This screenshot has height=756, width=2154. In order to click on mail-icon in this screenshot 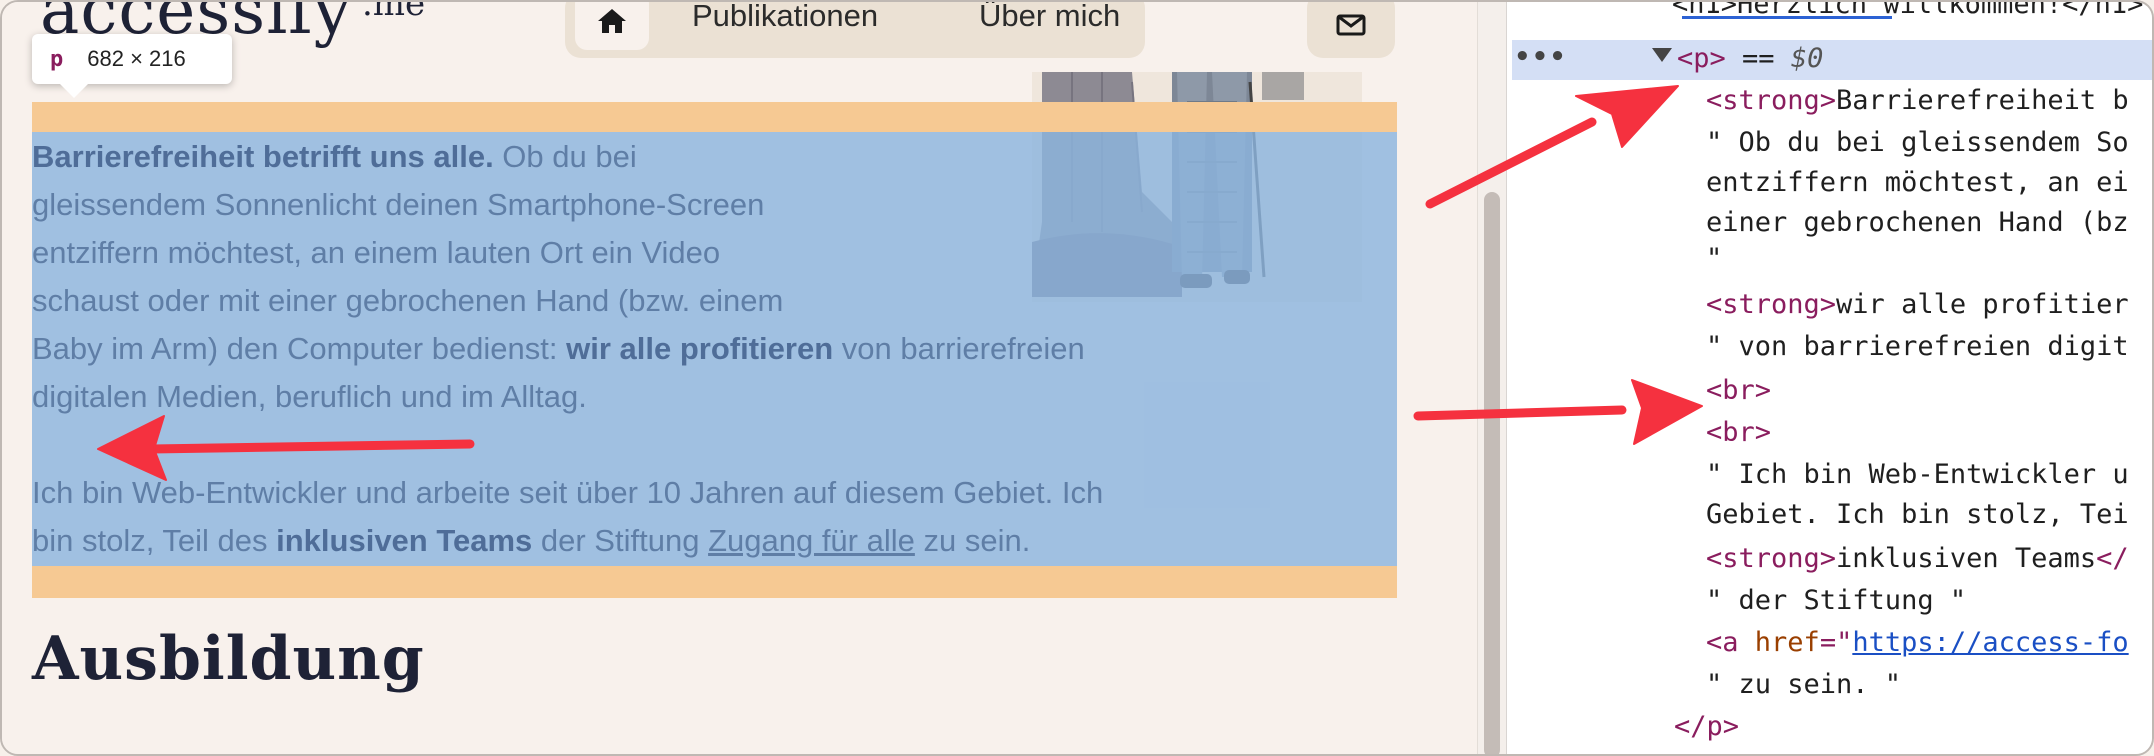, I will do `click(1351, 25)`.